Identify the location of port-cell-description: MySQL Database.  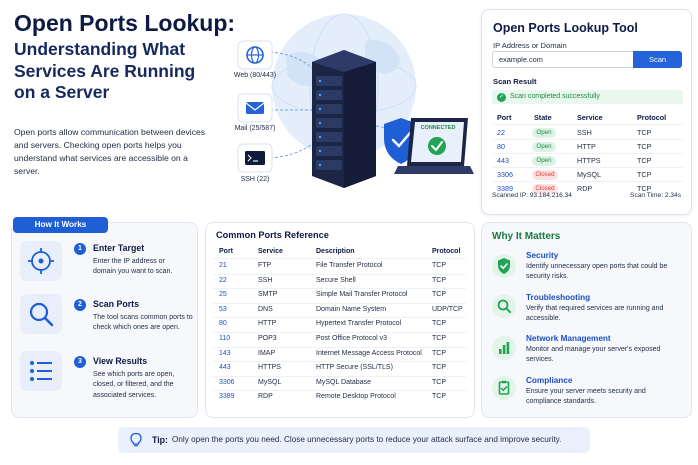
(343, 382).